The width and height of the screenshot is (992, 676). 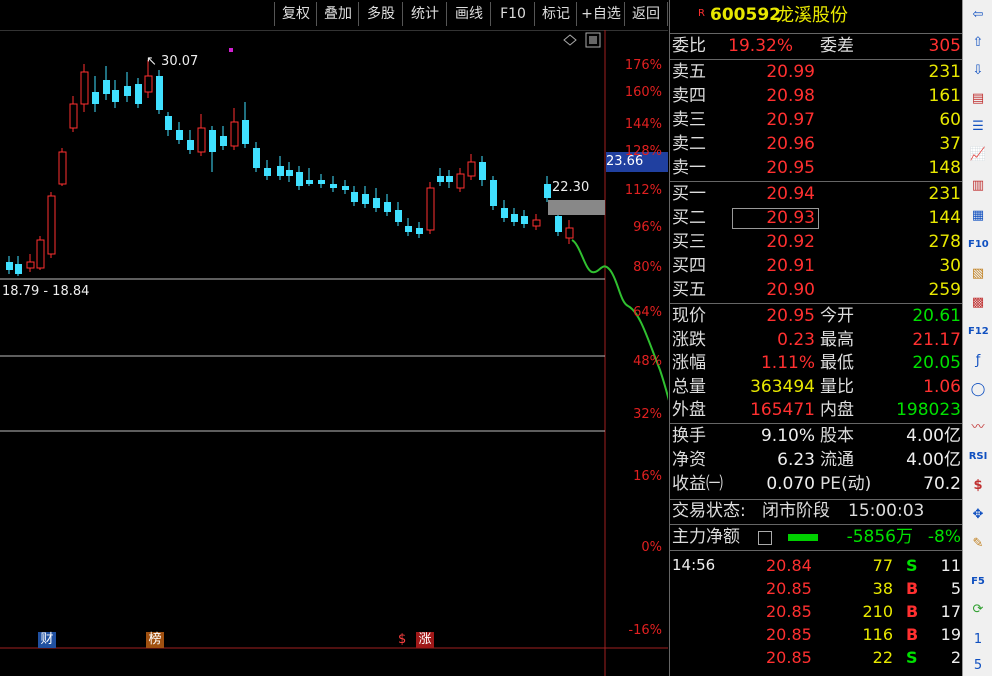 What do you see at coordinates (978, 666) in the screenshot?
I see `page-5-button: 5` at bounding box center [978, 666].